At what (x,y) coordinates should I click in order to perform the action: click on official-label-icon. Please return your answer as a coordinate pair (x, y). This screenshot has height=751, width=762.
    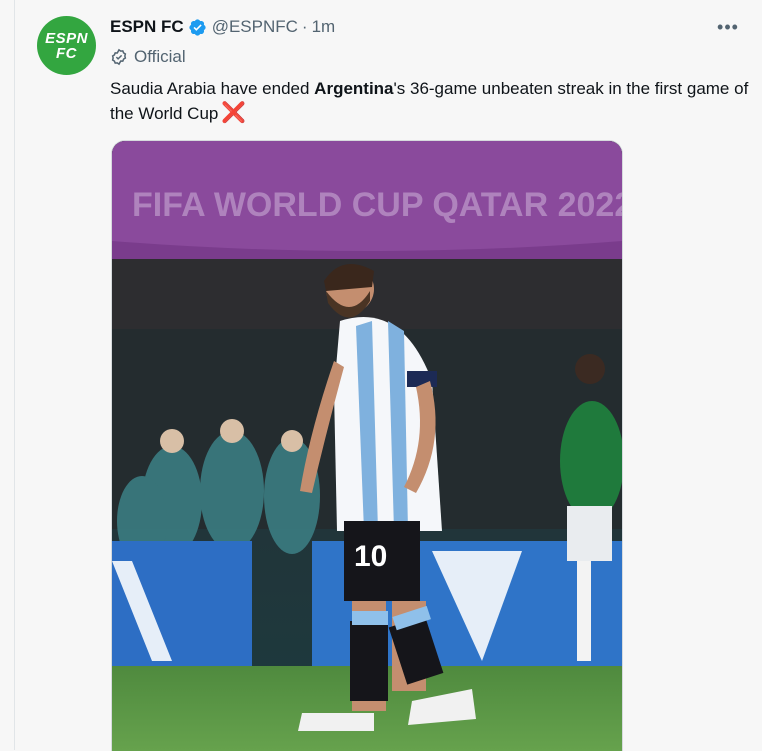
    Looking at the image, I should click on (119, 57).